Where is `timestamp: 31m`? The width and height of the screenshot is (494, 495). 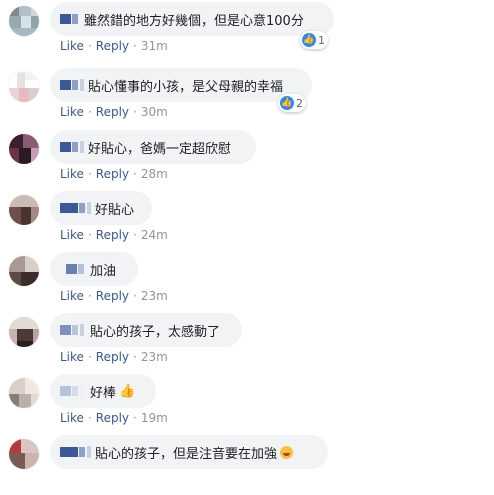 timestamp: 31m is located at coordinates (154, 46).